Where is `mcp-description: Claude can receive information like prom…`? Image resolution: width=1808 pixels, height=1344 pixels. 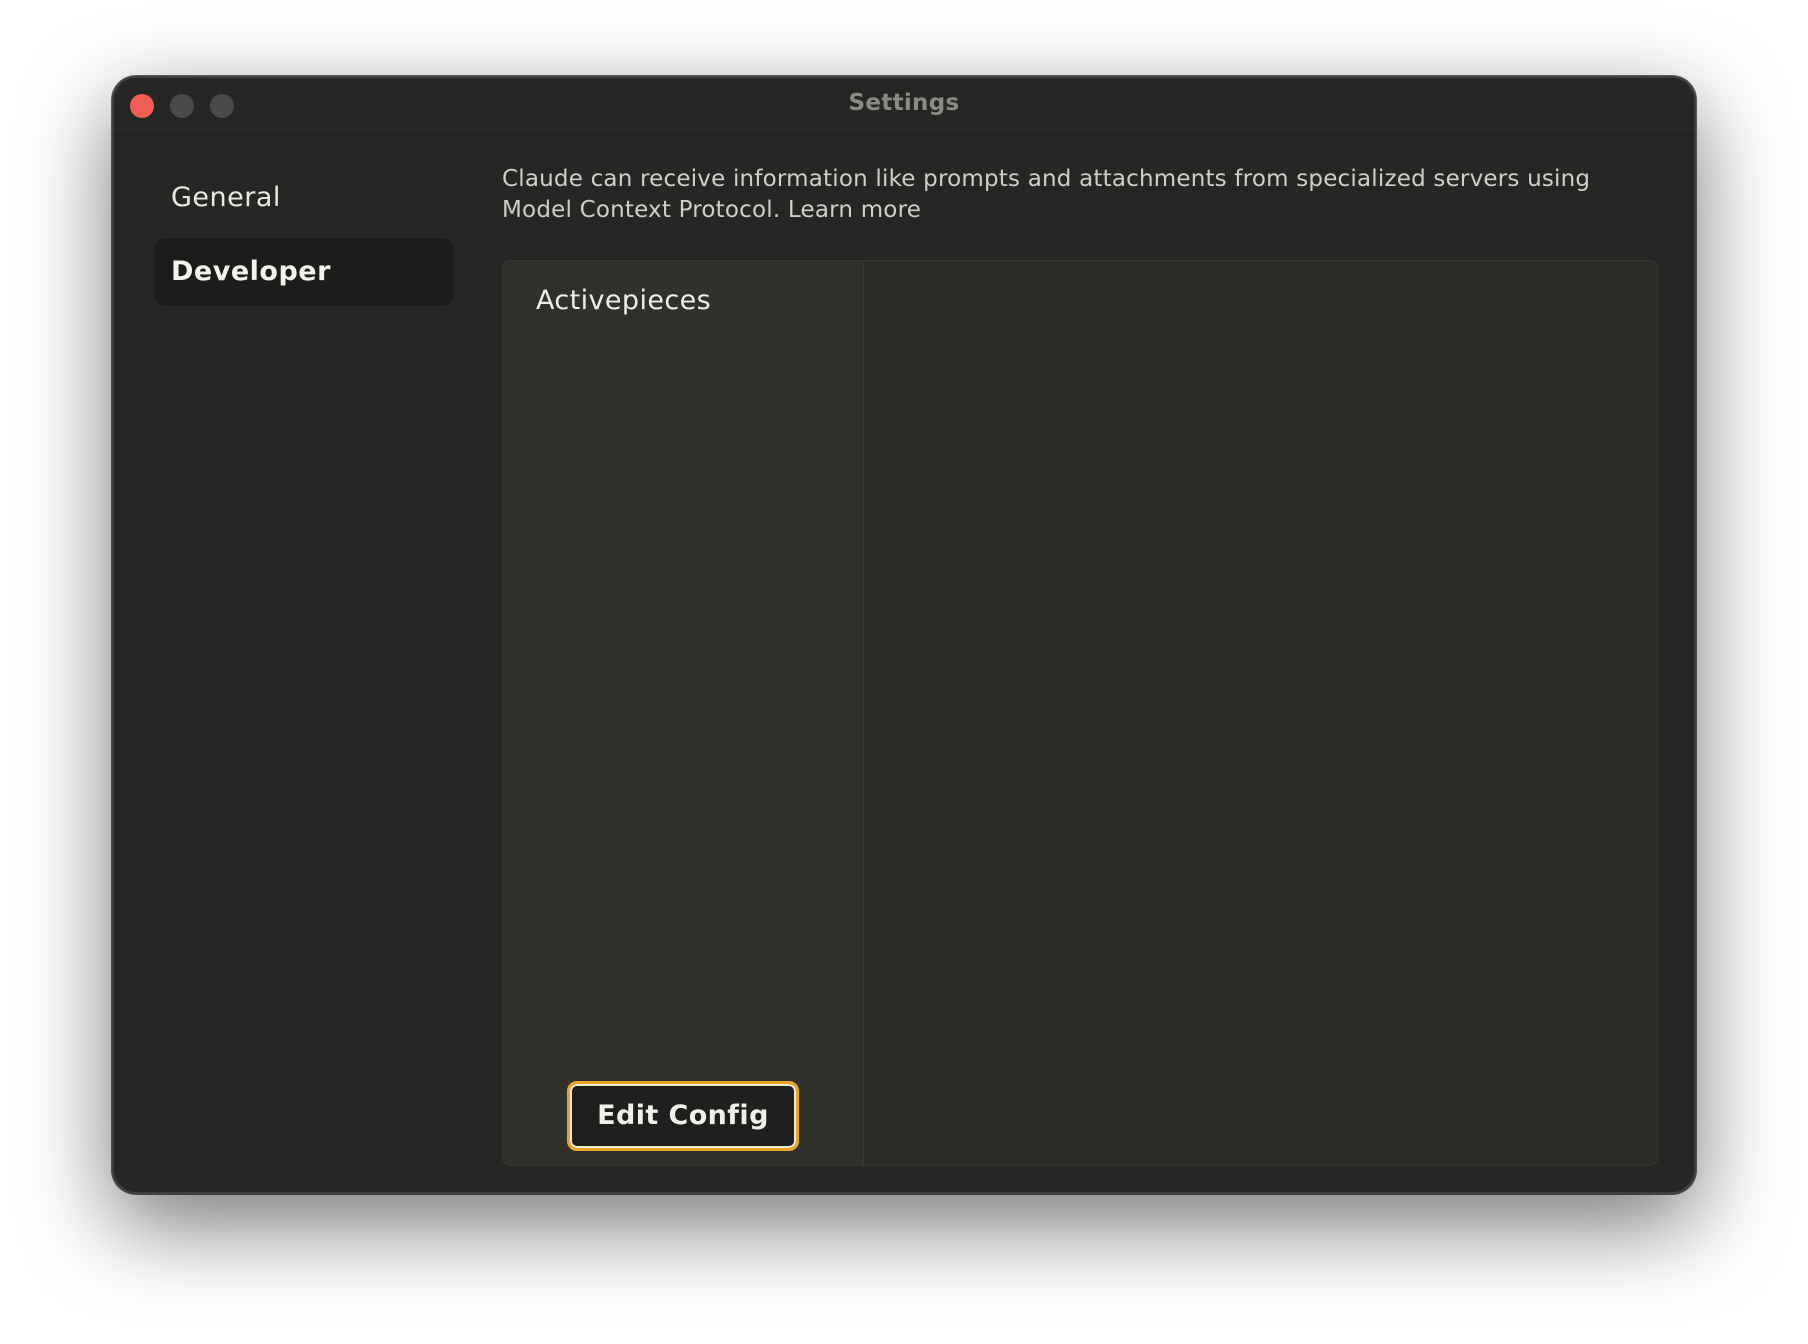 mcp-description: Claude can receive information like prom… is located at coordinates (1077, 195).